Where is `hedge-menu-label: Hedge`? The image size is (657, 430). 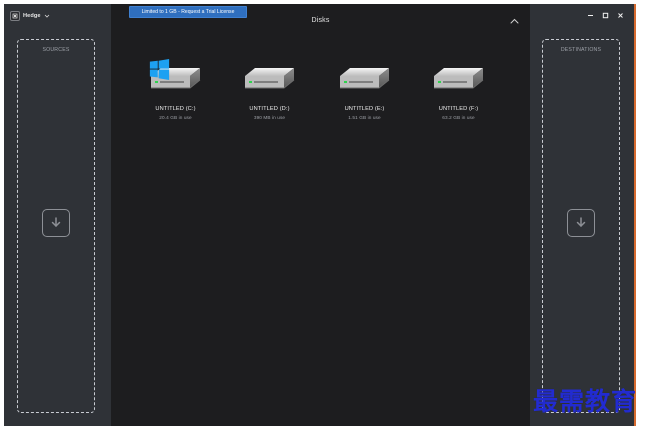
hedge-menu-label: Hedge is located at coordinates (32, 16).